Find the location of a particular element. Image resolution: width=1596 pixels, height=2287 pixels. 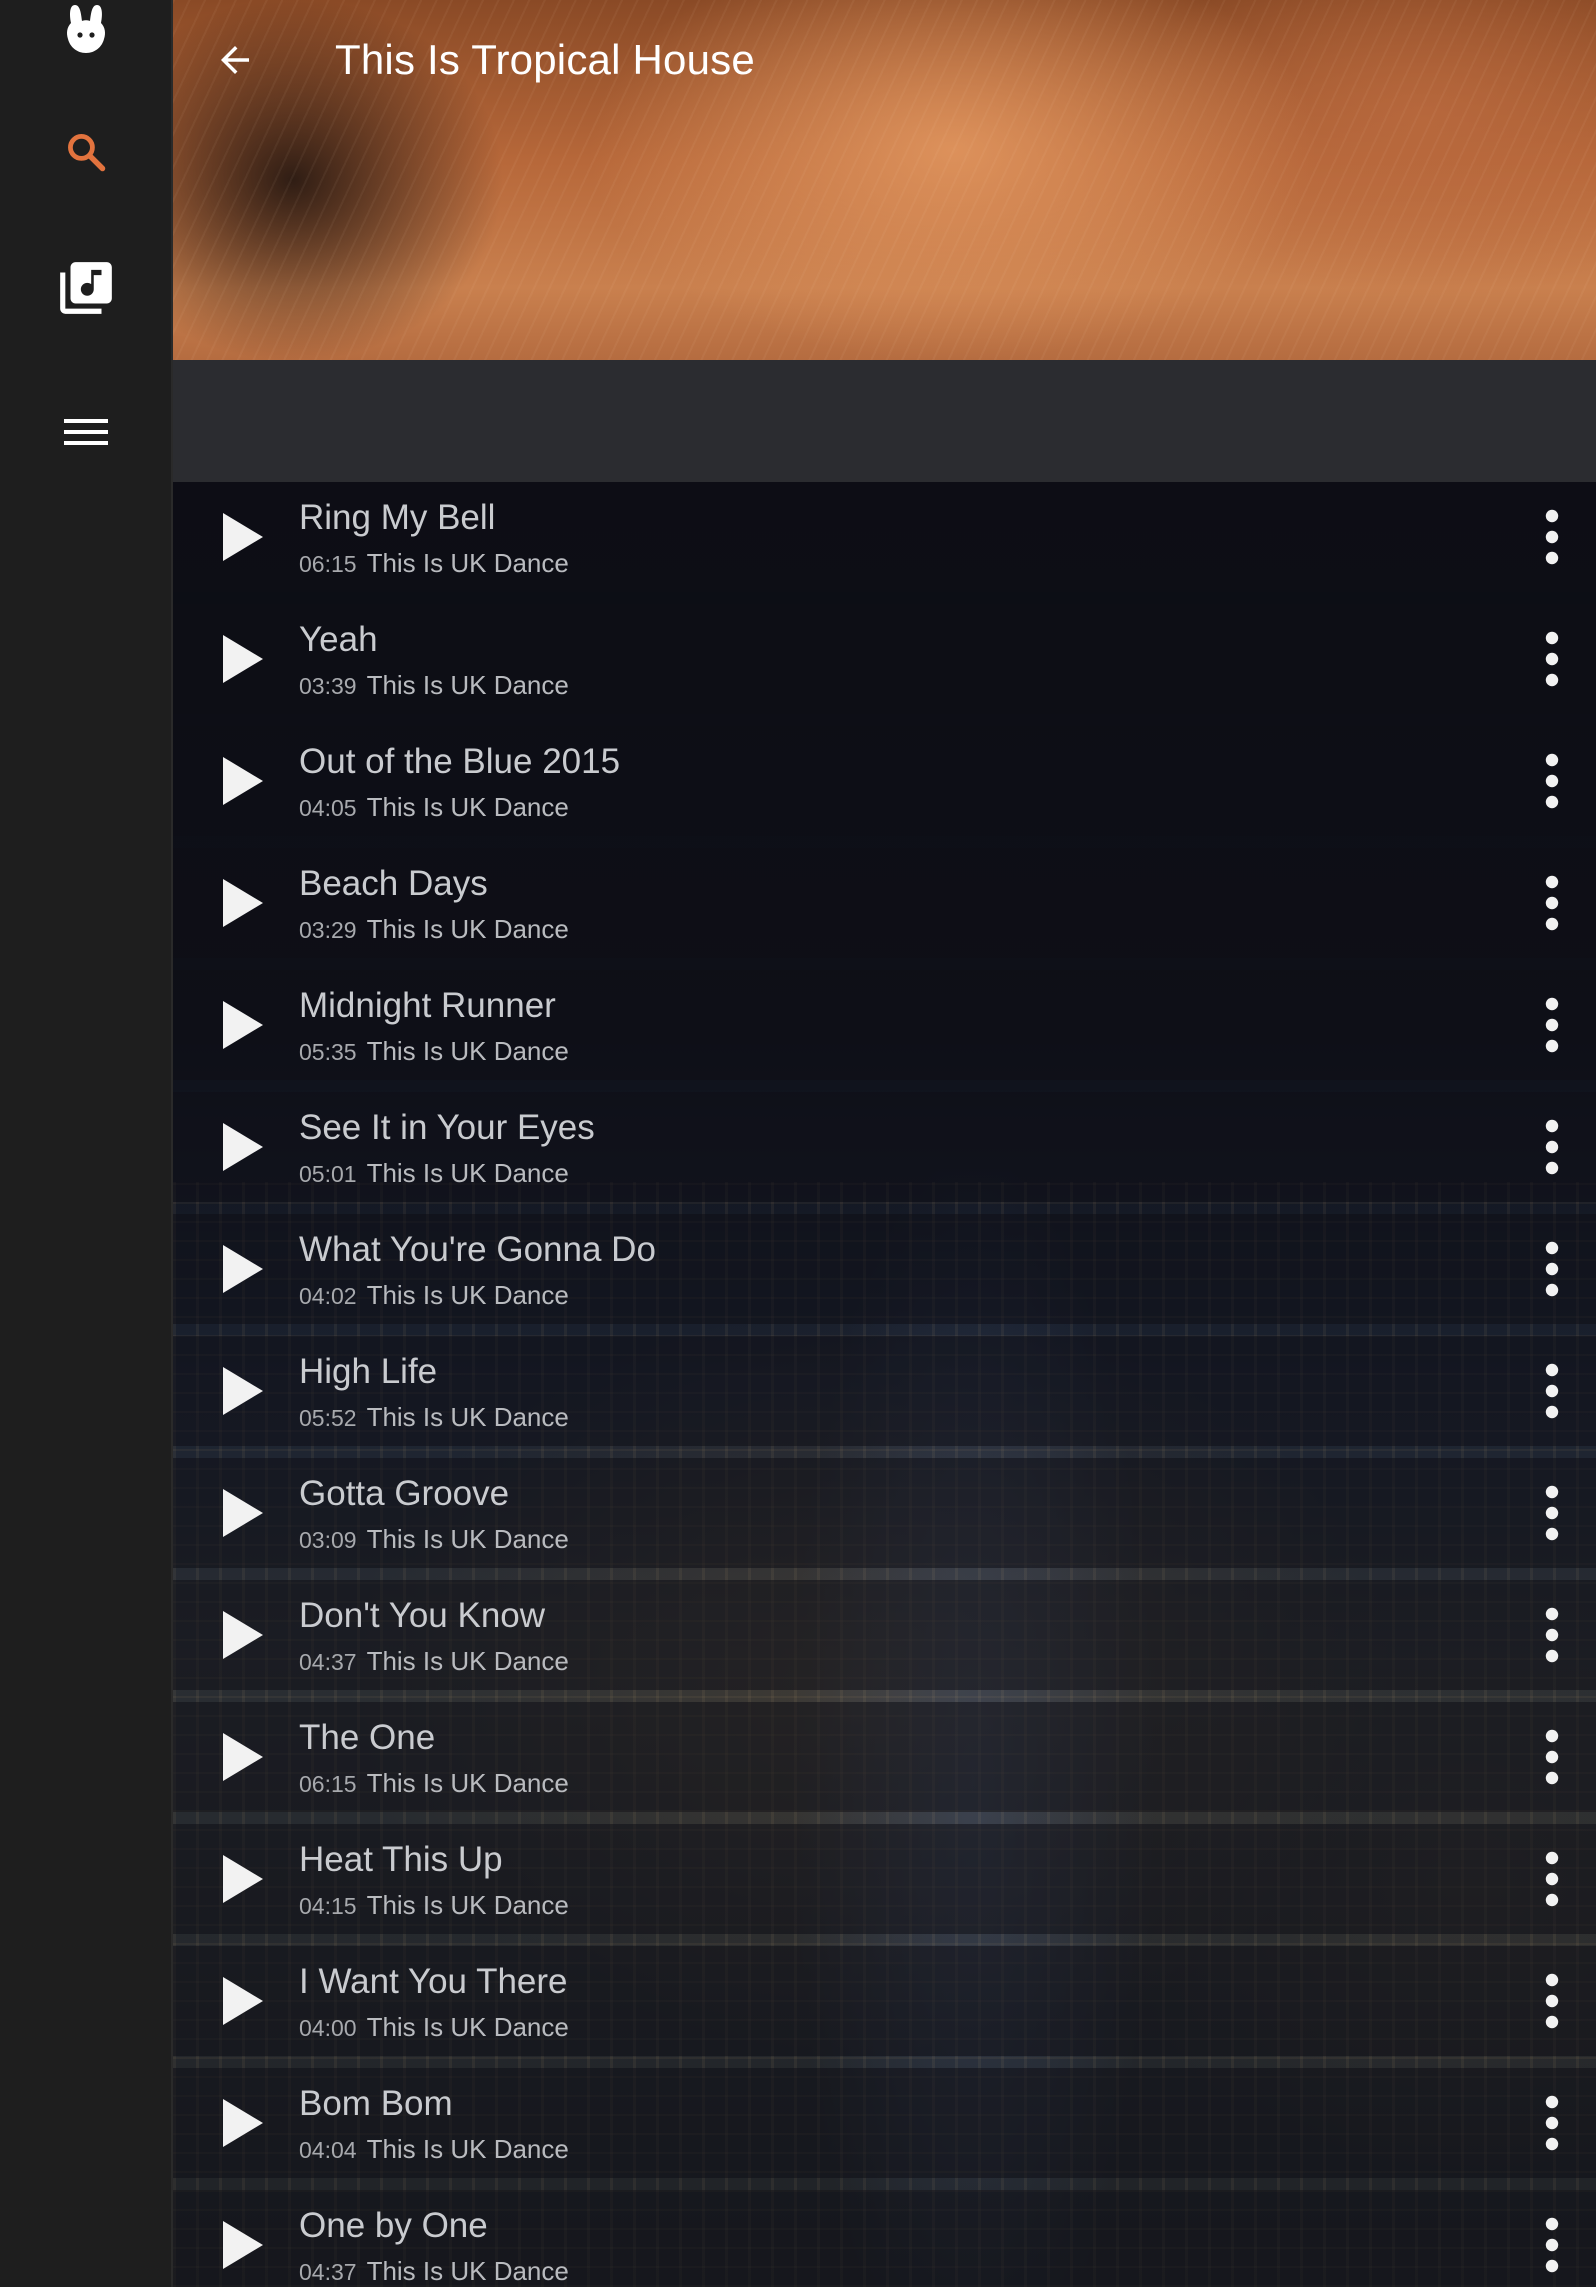

track-row: Yeah 03:39 This Is UK Dance is located at coordinates (884, 659).